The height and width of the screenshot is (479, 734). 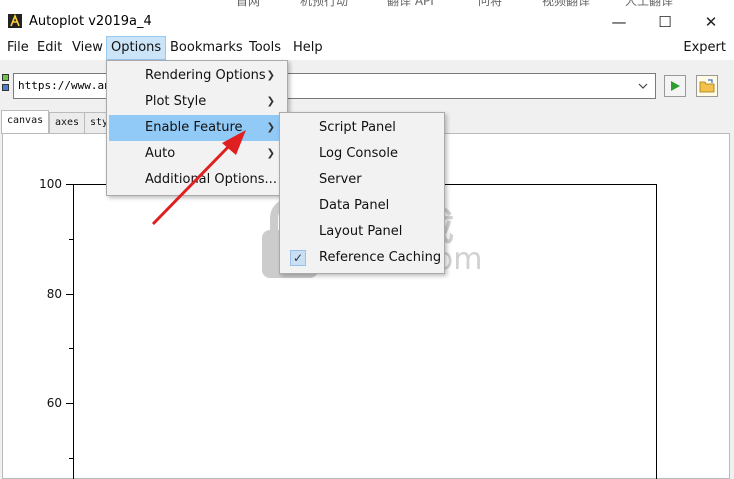 What do you see at coordinates (198, 178) in the screenshot?
I see `annotation-arrow` at bounding box center [198, 178].